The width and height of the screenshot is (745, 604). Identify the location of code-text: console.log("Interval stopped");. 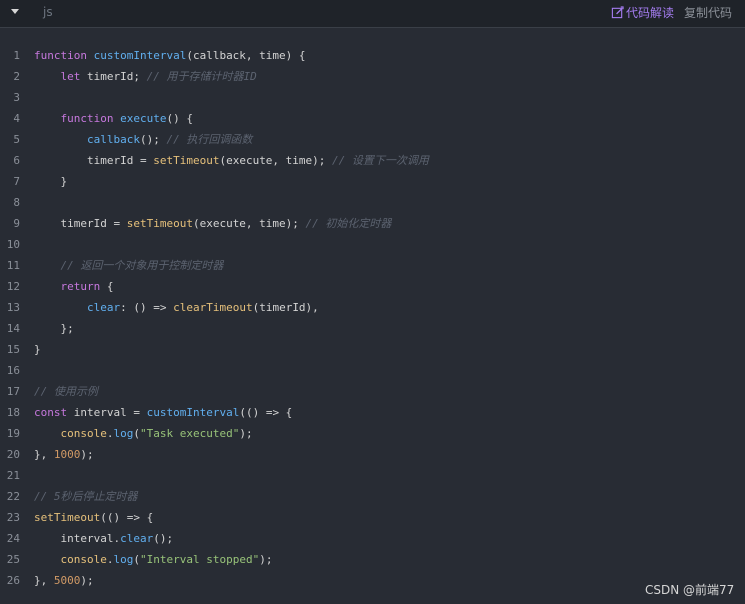
(153, 559).